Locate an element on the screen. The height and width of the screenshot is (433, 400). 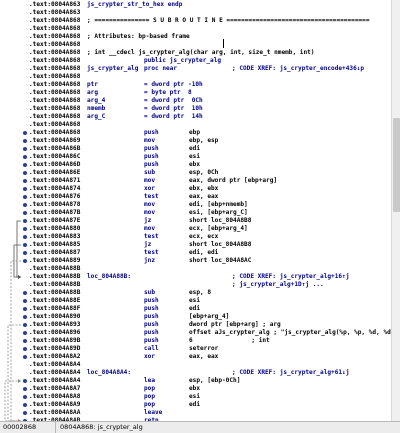
listing-line: .text:0804A868 arg_4 = dword ptr 0Ch is located at coordinates (195, 101).